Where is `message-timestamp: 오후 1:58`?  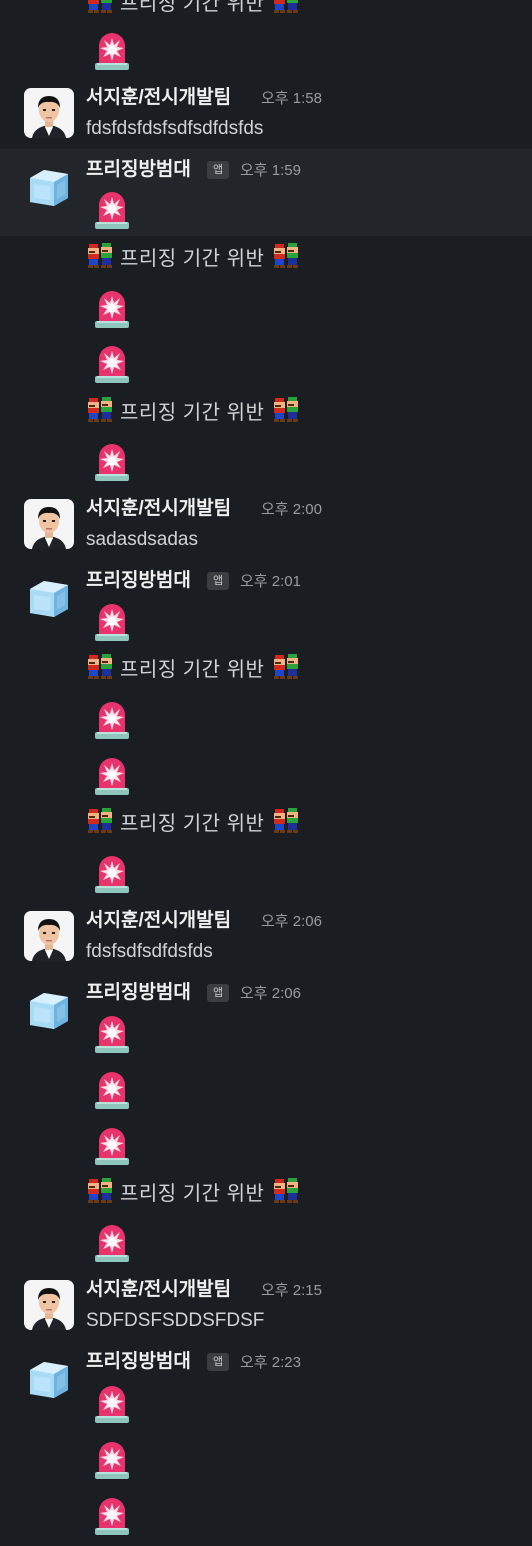
message-timestamp: 오후 1:58 is located at coordinates (291, 99).